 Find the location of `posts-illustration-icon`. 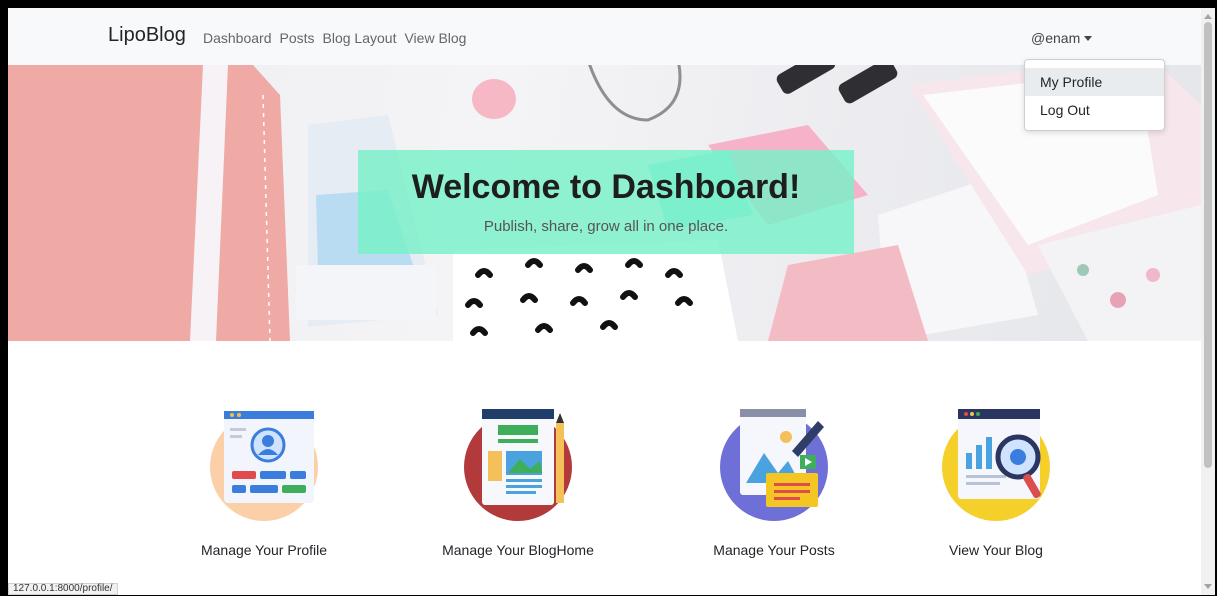

posts-illustration-icon is located at coordinates (774, 463).